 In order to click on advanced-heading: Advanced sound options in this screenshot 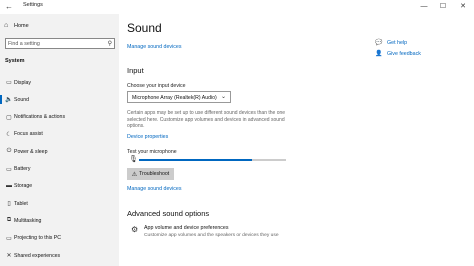, I will do `click(168, 213)`.